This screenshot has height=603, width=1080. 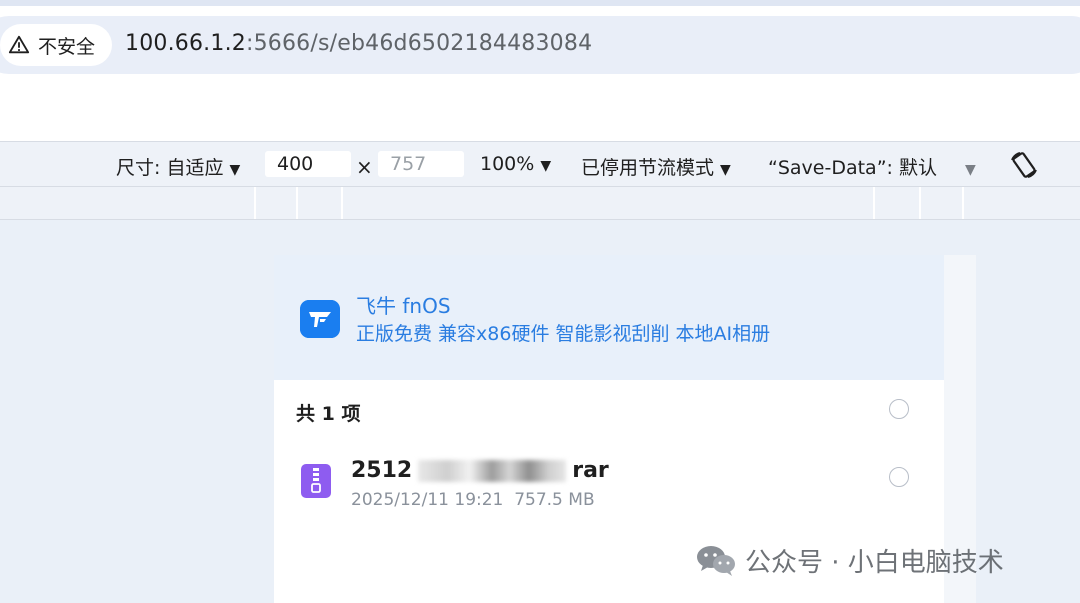 What do you see at coordinates (19, 44) in the screenshot?
I see `warning-icon` at bounding box center [19, 44].